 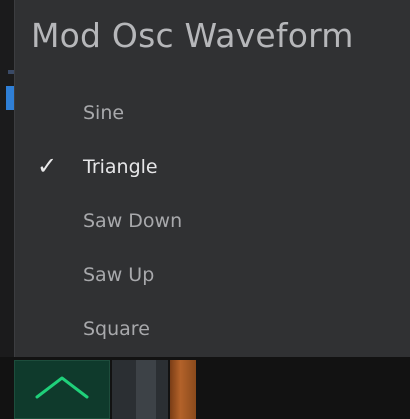 What do you see at coordinates (146, 389) in the screenshot?
I see `slider-inner` at bounding box center [146, 389].